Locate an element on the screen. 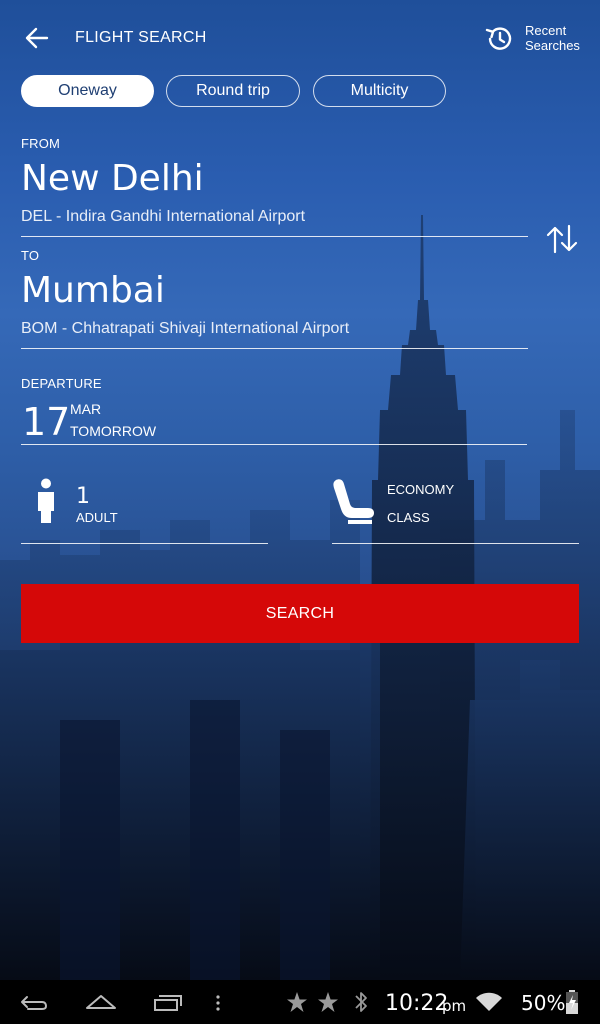 The width and height of the screenshot is (600, 1024). nav-recents-icon is located at coordinates (168, 1002).